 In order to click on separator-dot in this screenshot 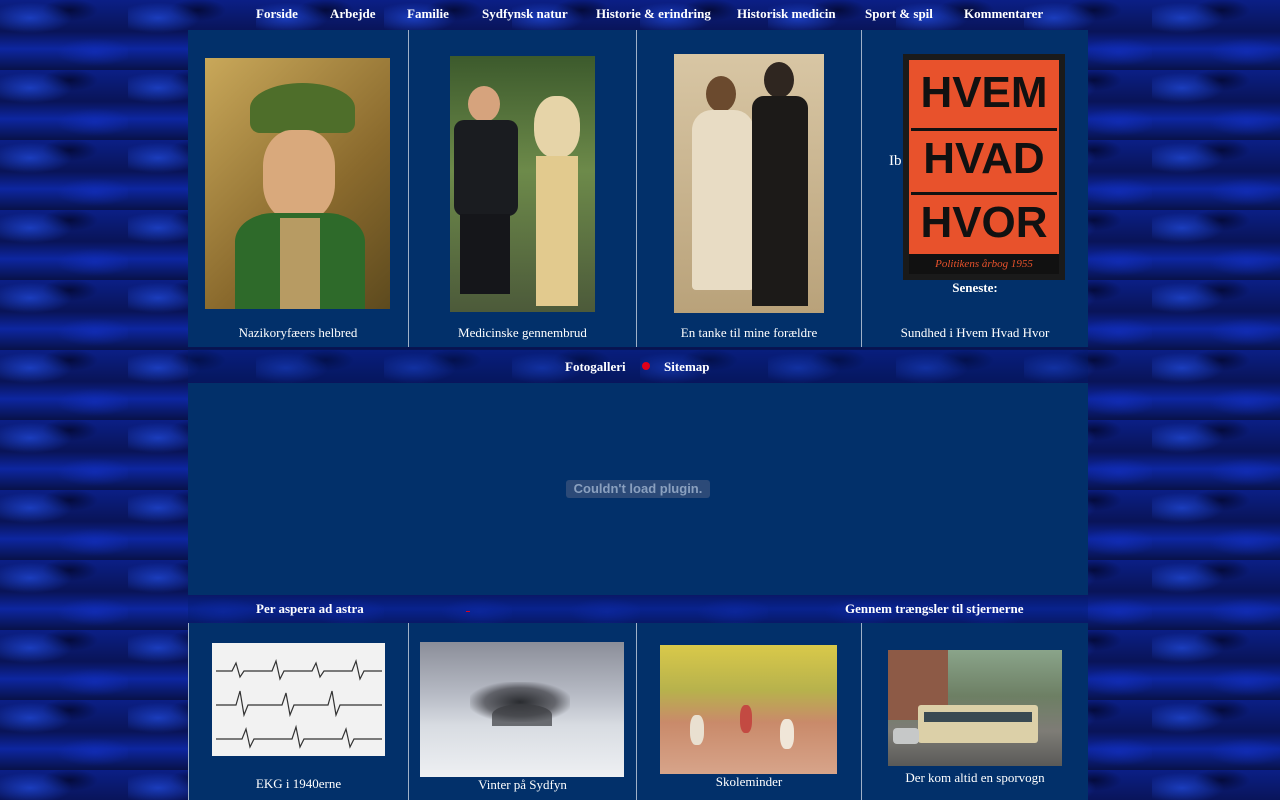, I will do `click(646, 366)`.